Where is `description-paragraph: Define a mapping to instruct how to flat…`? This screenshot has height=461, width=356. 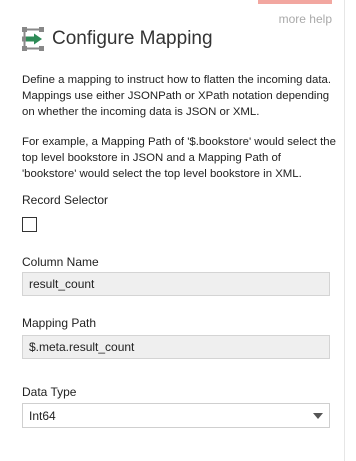 description-paragraph: Define a mapping to instruct how to flat… is located at coordinates (176, 96).